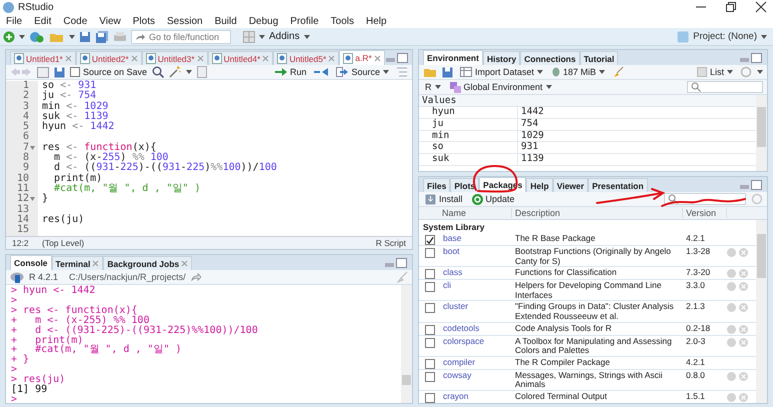 This screenshot has width=773, height=407. Describe the element at coordinates (476, 213) in the screenshot. I see `column-header: Name` at that location.